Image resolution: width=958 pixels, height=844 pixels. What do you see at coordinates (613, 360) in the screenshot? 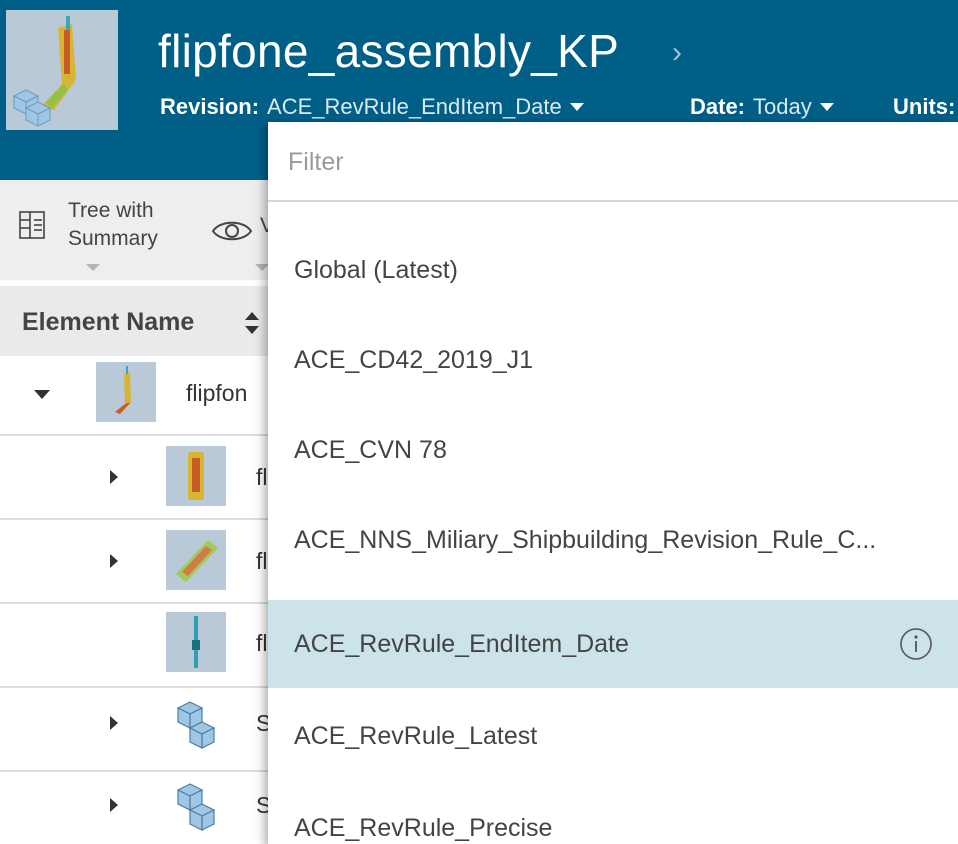
I see `dropdown-option: ACE_CD42_2019_J1` at bounding box center [613, 360].